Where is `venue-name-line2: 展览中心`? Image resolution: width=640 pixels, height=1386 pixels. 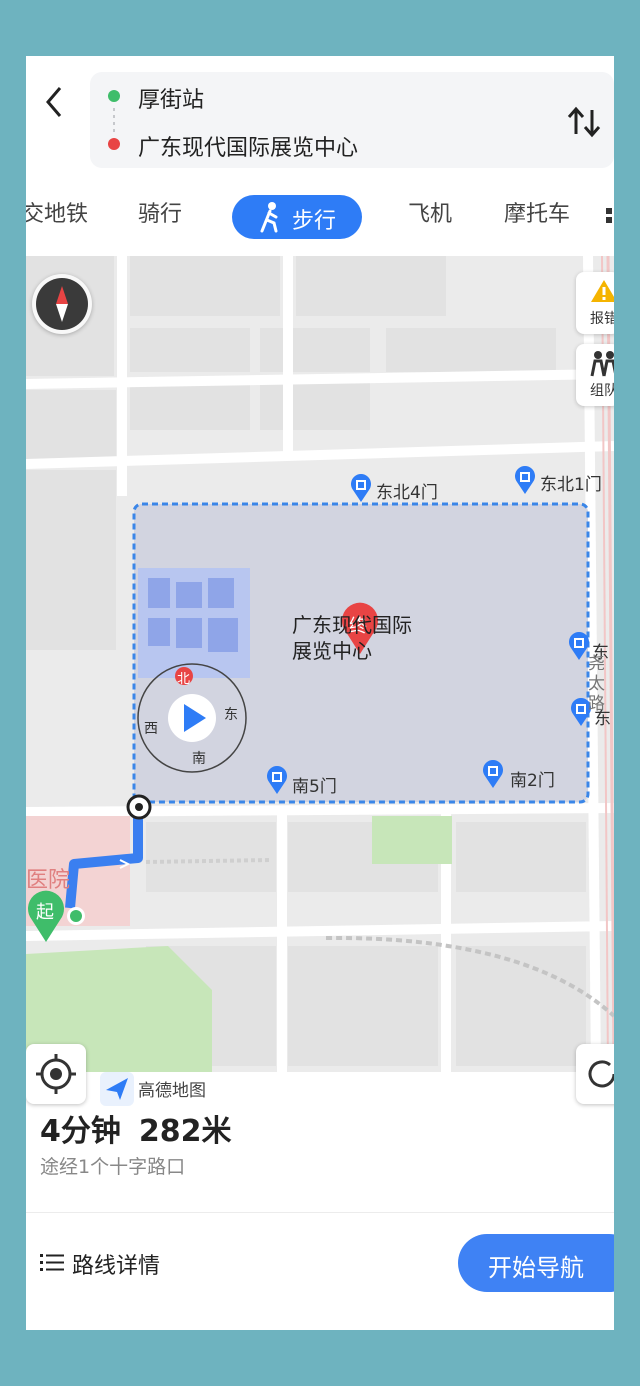 venue-name-line2: 展览中心 is located at coordinates (332, 651).